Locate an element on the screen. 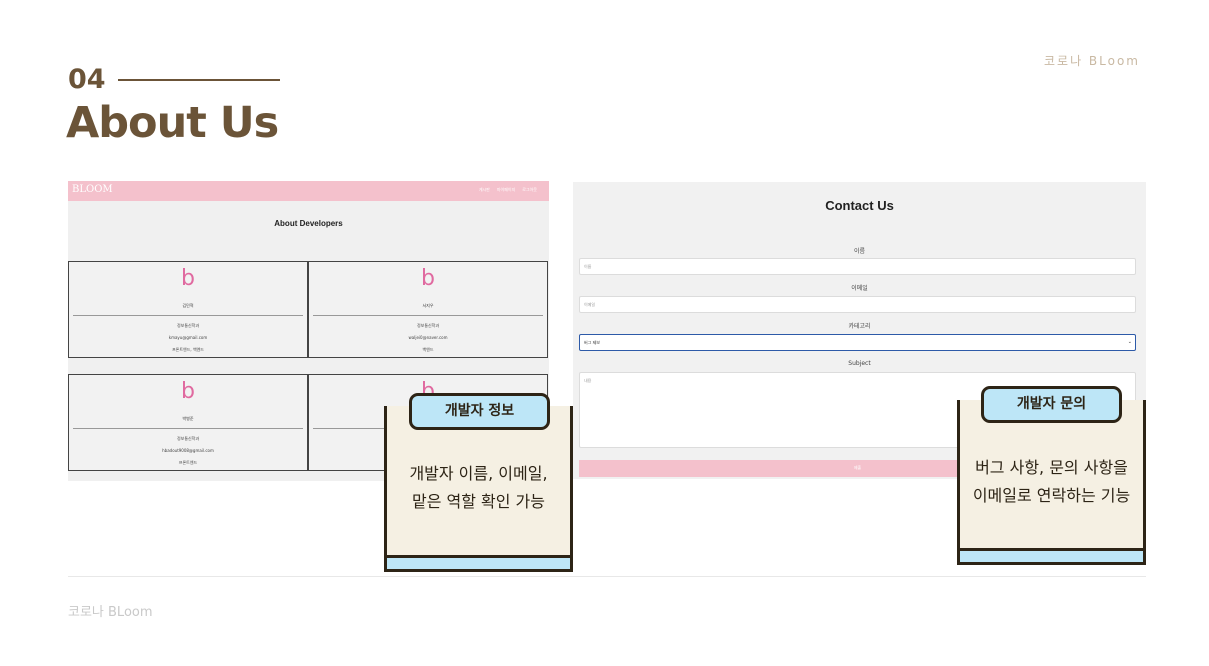 This screenshot has height=666, width=1209. developer-contact-tab: 개발자 문의 is located at coordinates (1051, 404).